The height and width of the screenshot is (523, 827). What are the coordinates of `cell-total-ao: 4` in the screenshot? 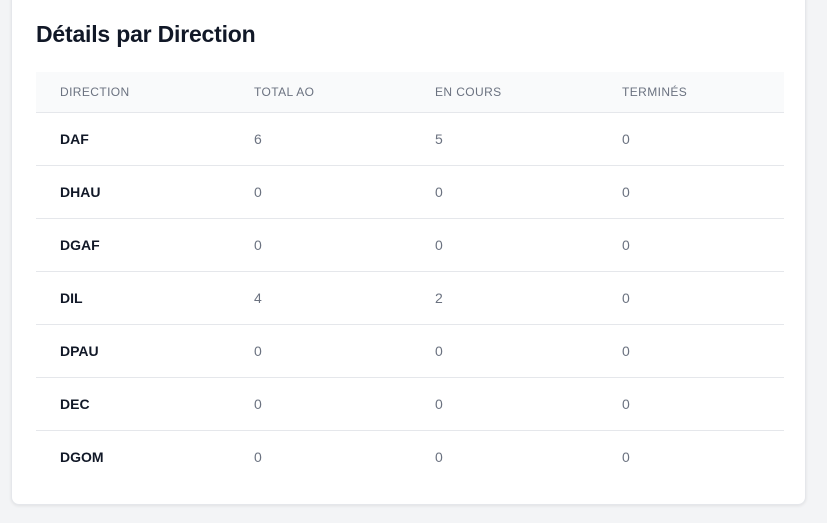 It's located at (320, 298).